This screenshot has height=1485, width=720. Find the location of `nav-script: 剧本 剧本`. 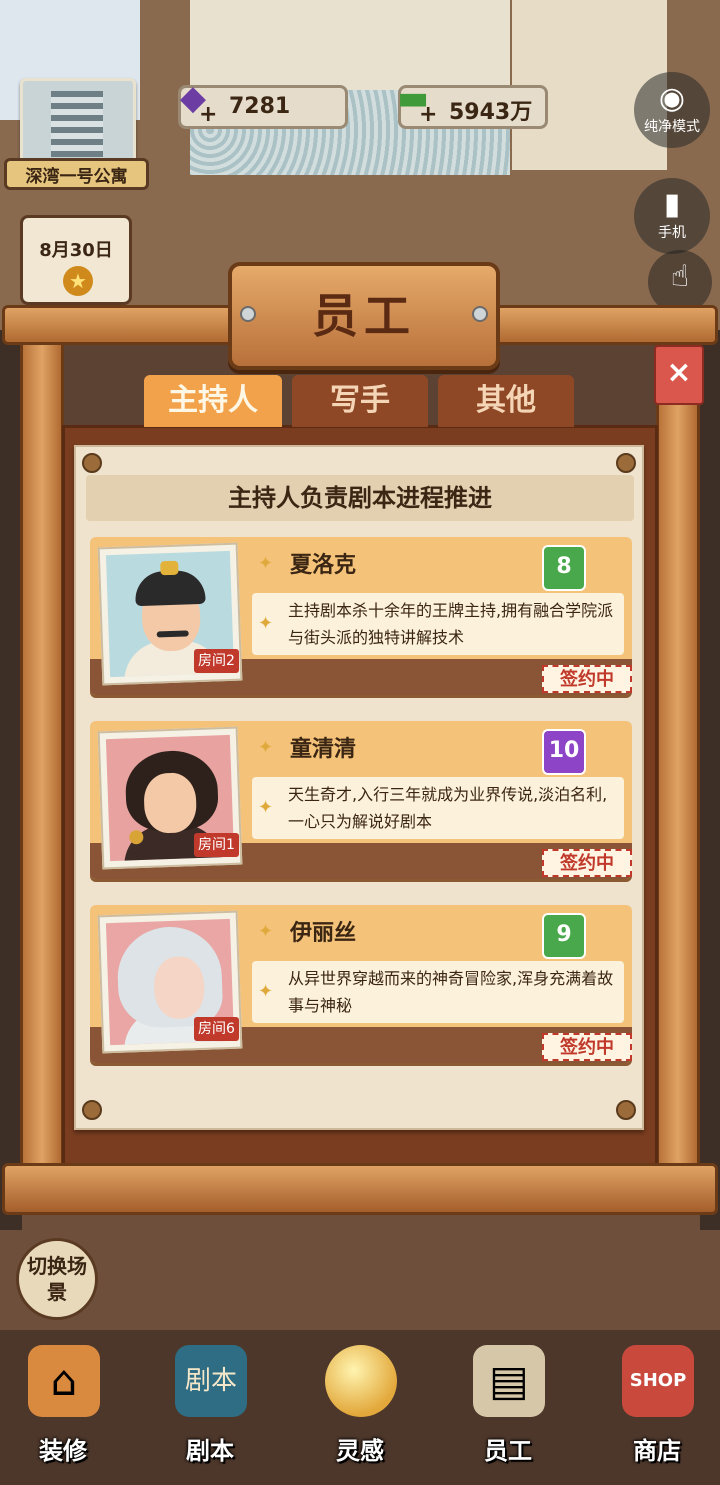

nav-script: 剧本 剧本 is located at coordinates (210, 1405).